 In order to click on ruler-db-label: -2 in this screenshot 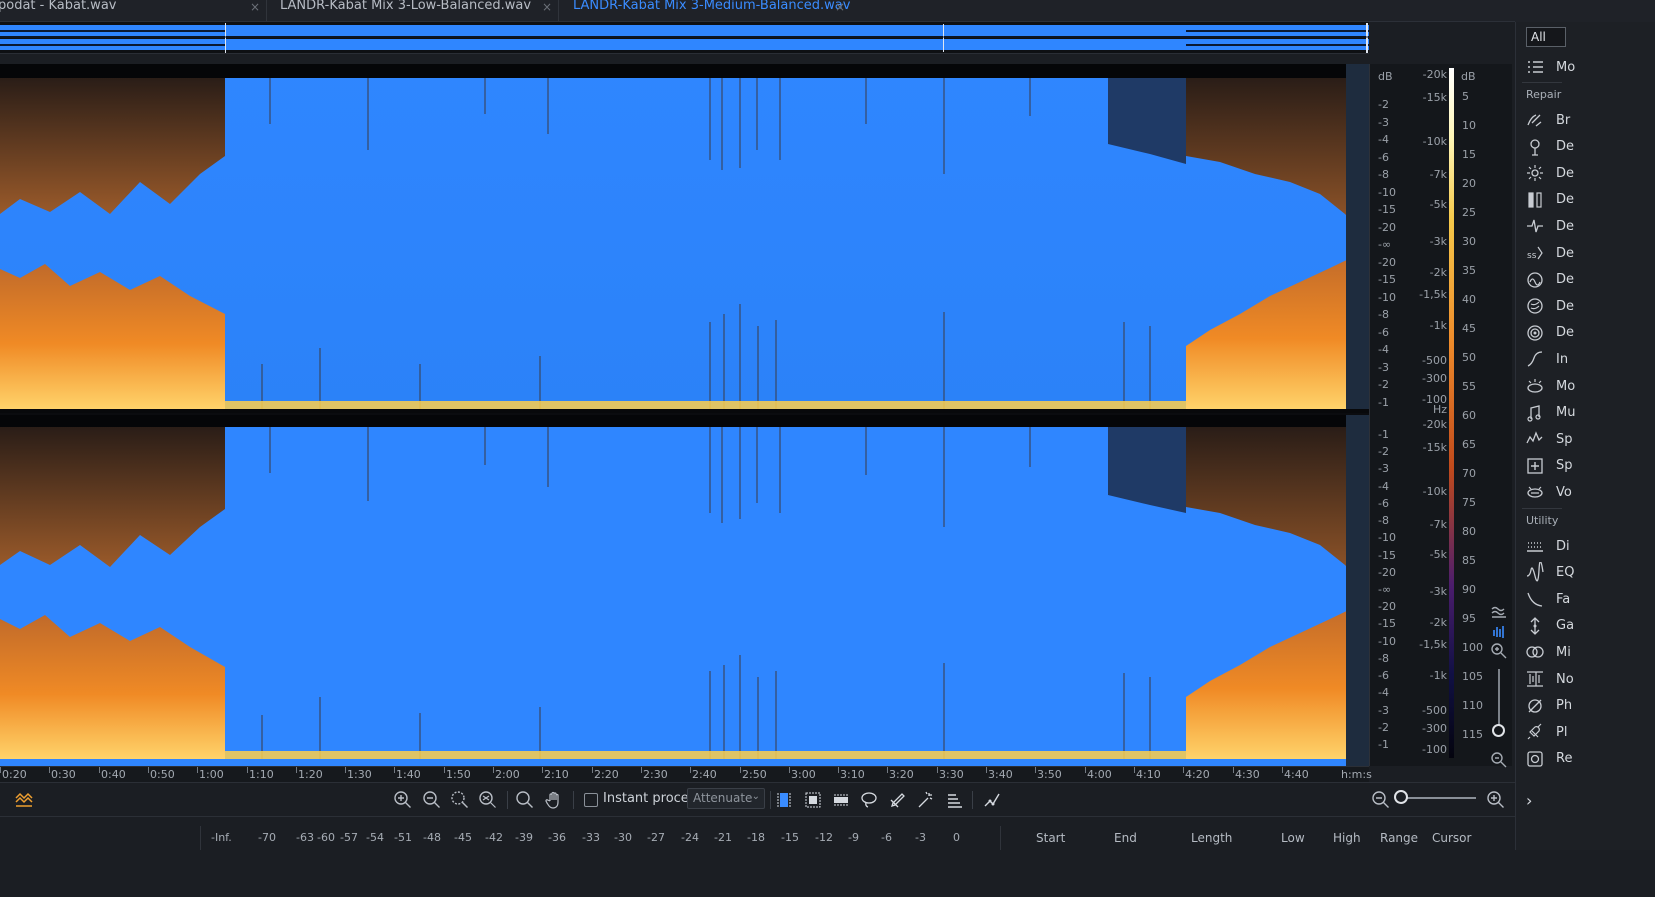, I will do `click(1383, 727)`.